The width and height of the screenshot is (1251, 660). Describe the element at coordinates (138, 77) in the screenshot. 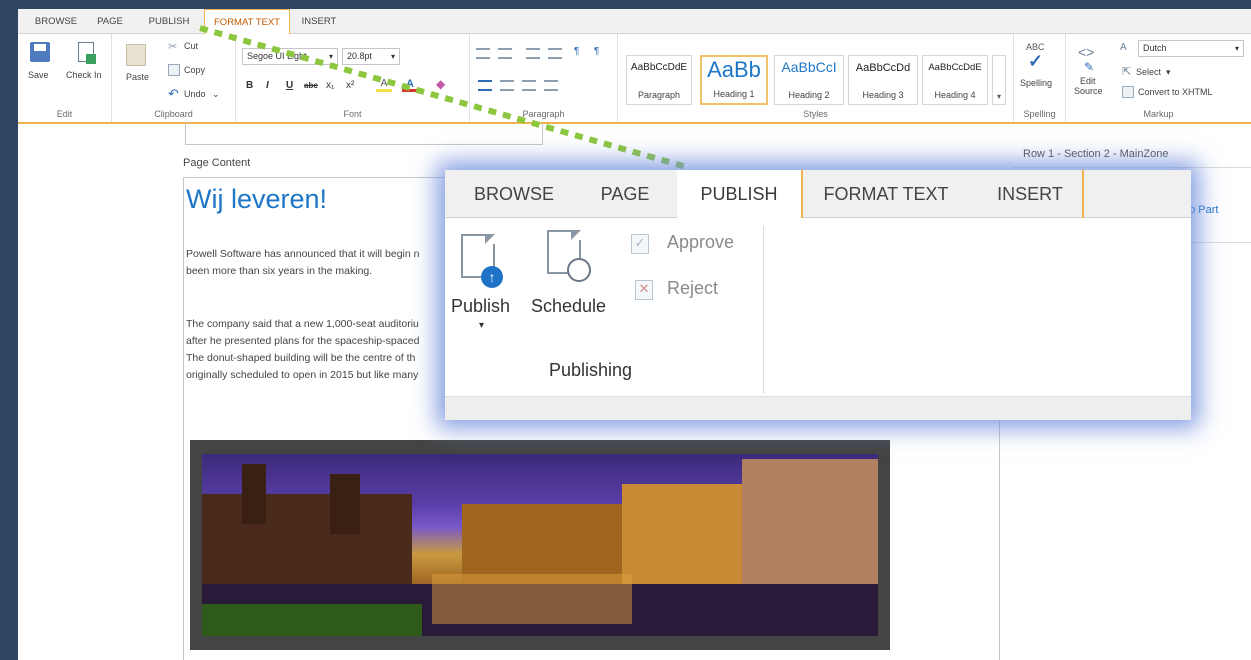

I see `paste-label: Paste` at that location.